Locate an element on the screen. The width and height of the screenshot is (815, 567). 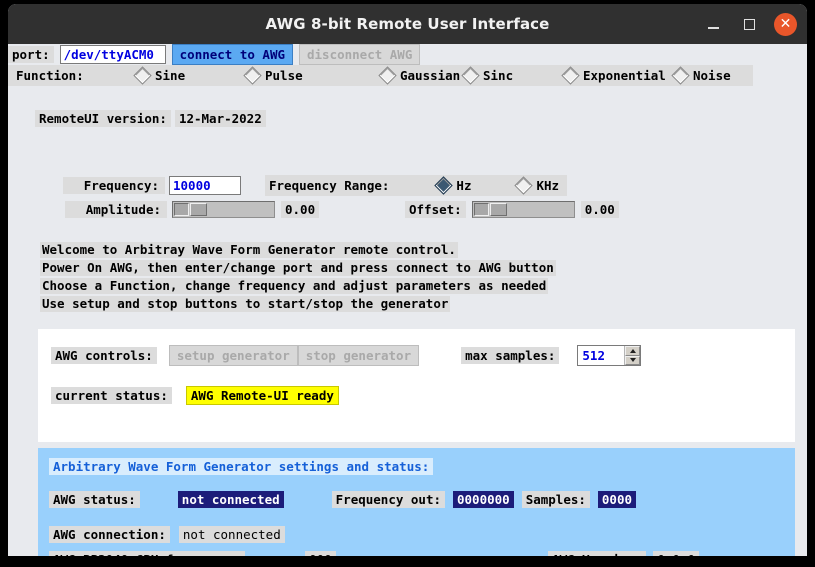
radio-function-gaussian: Gaussian is located at coordinates (421, 75).